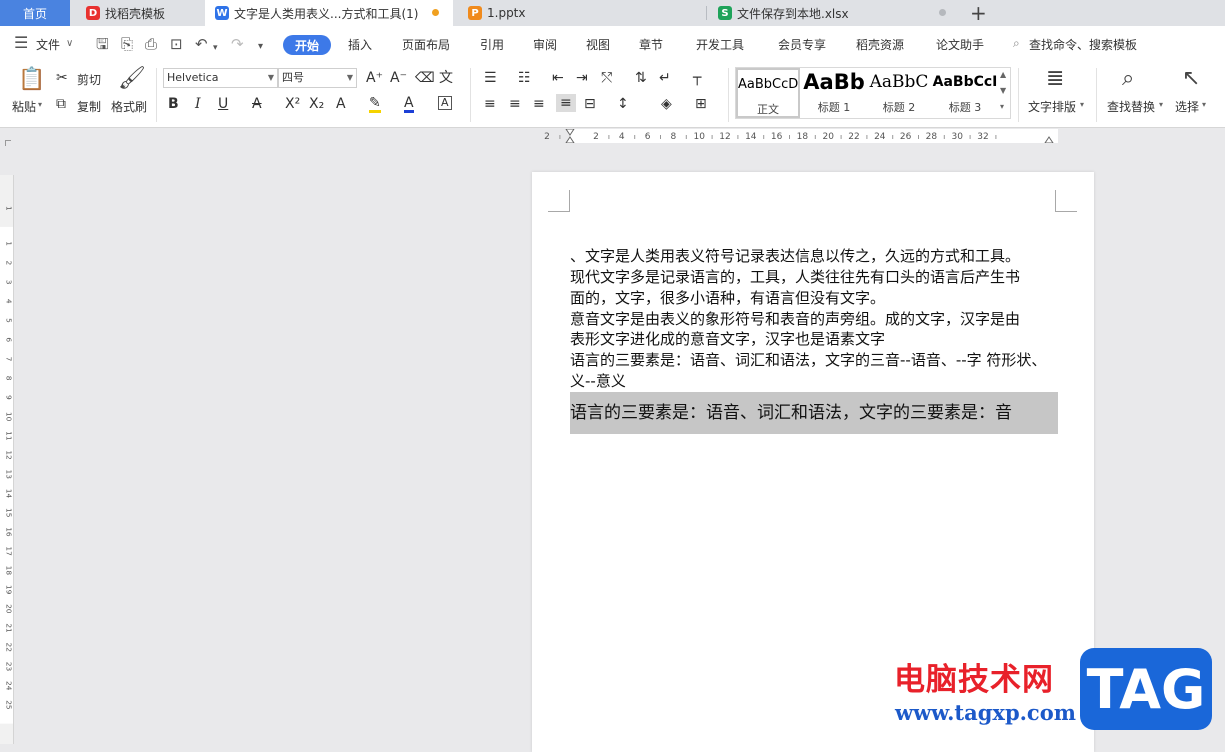 The height and width of the screenshot is (752, 1225). What do you see at coordinates (582, 13) in the screenshot?
I see `tab-pptx: P 1.pptx` at bounding box center [582, 13].